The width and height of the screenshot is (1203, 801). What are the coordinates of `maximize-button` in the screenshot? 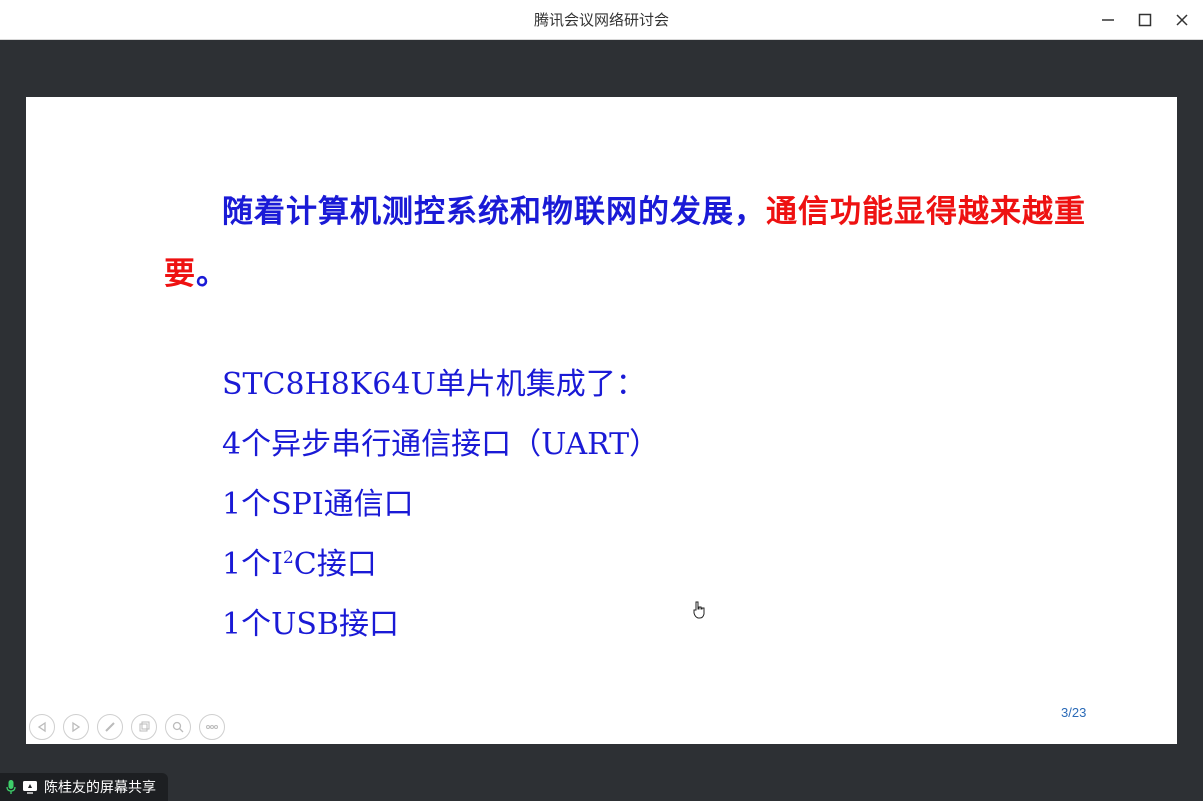 It's located at (1145, 20).